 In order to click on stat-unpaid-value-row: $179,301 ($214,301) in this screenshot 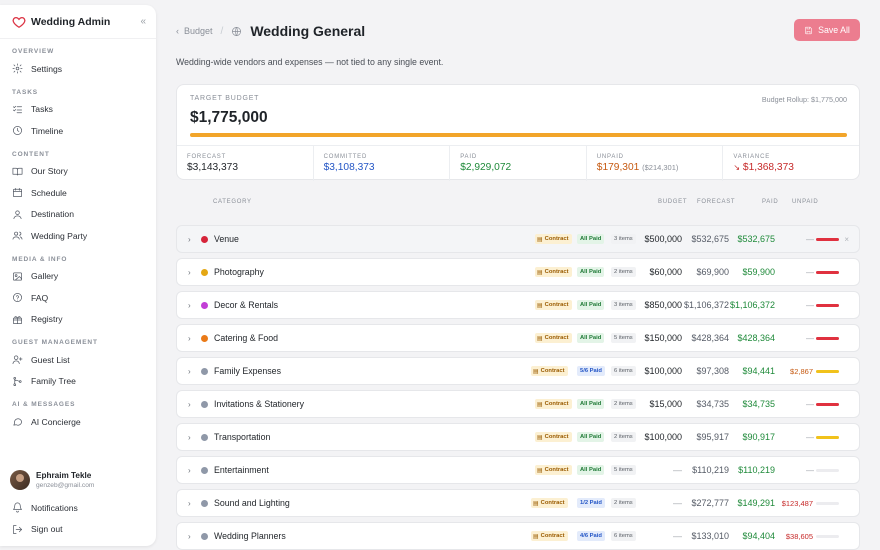, I will do `click(655, 167)`.